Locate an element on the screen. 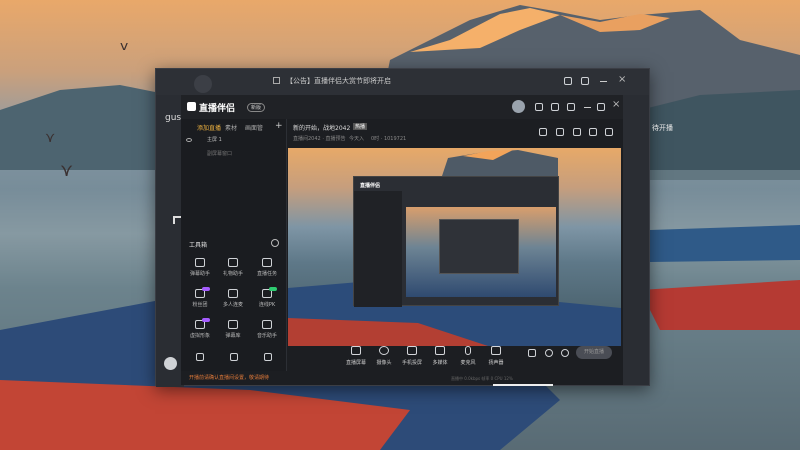 The width and height of the screenshot is (800, 450). microphone-button: 麦克风 is located at coordinates (468, 356).